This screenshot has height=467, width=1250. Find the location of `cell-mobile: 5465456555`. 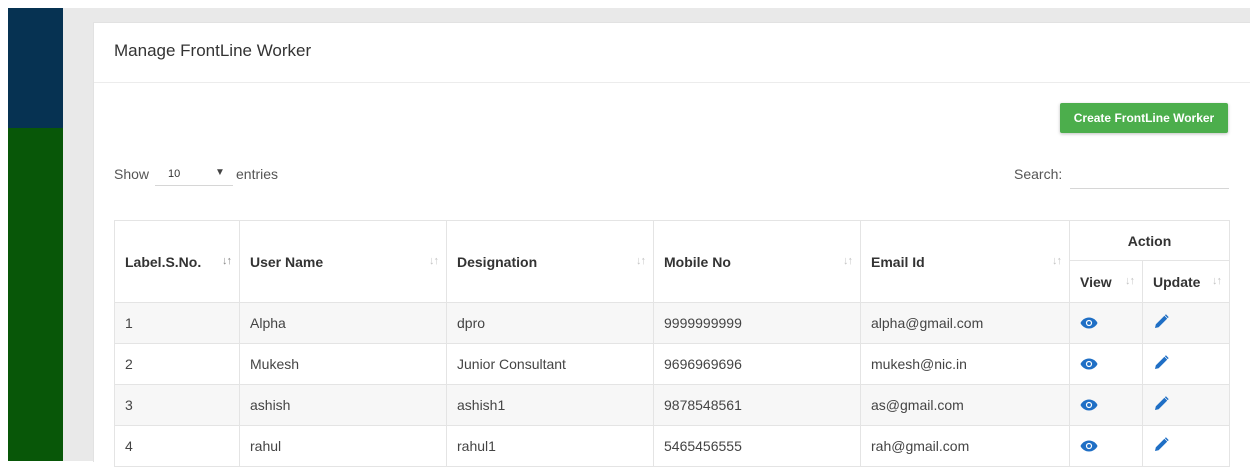

cell-mobile: 5465456555 is located at coordinates (757, 446).